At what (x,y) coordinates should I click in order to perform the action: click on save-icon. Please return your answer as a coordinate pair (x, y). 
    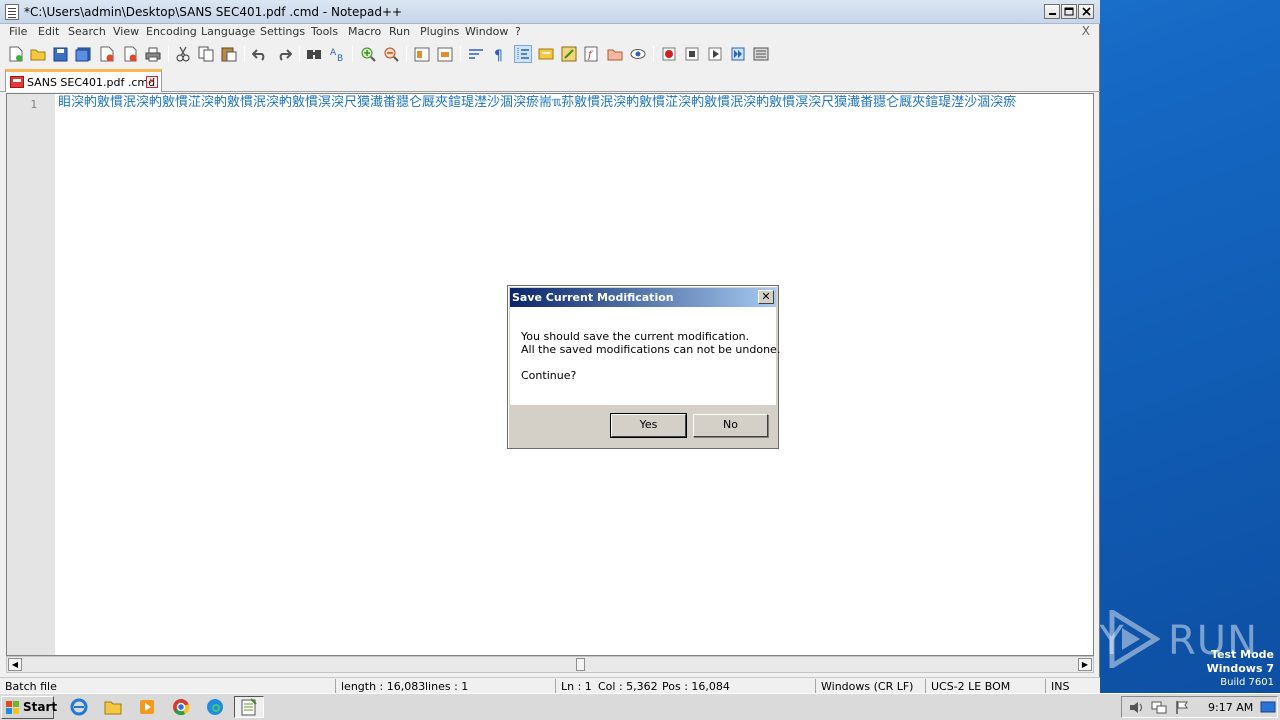
    Looking at the image, I should click on (60, 54).